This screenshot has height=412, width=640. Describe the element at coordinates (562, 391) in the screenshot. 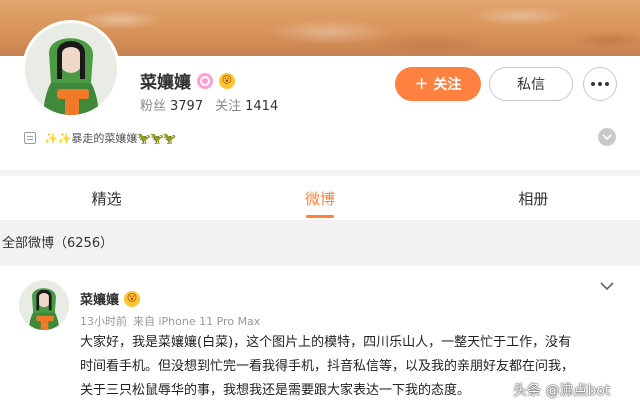

I see `watermark: 头条 @沸点bot` at that location.